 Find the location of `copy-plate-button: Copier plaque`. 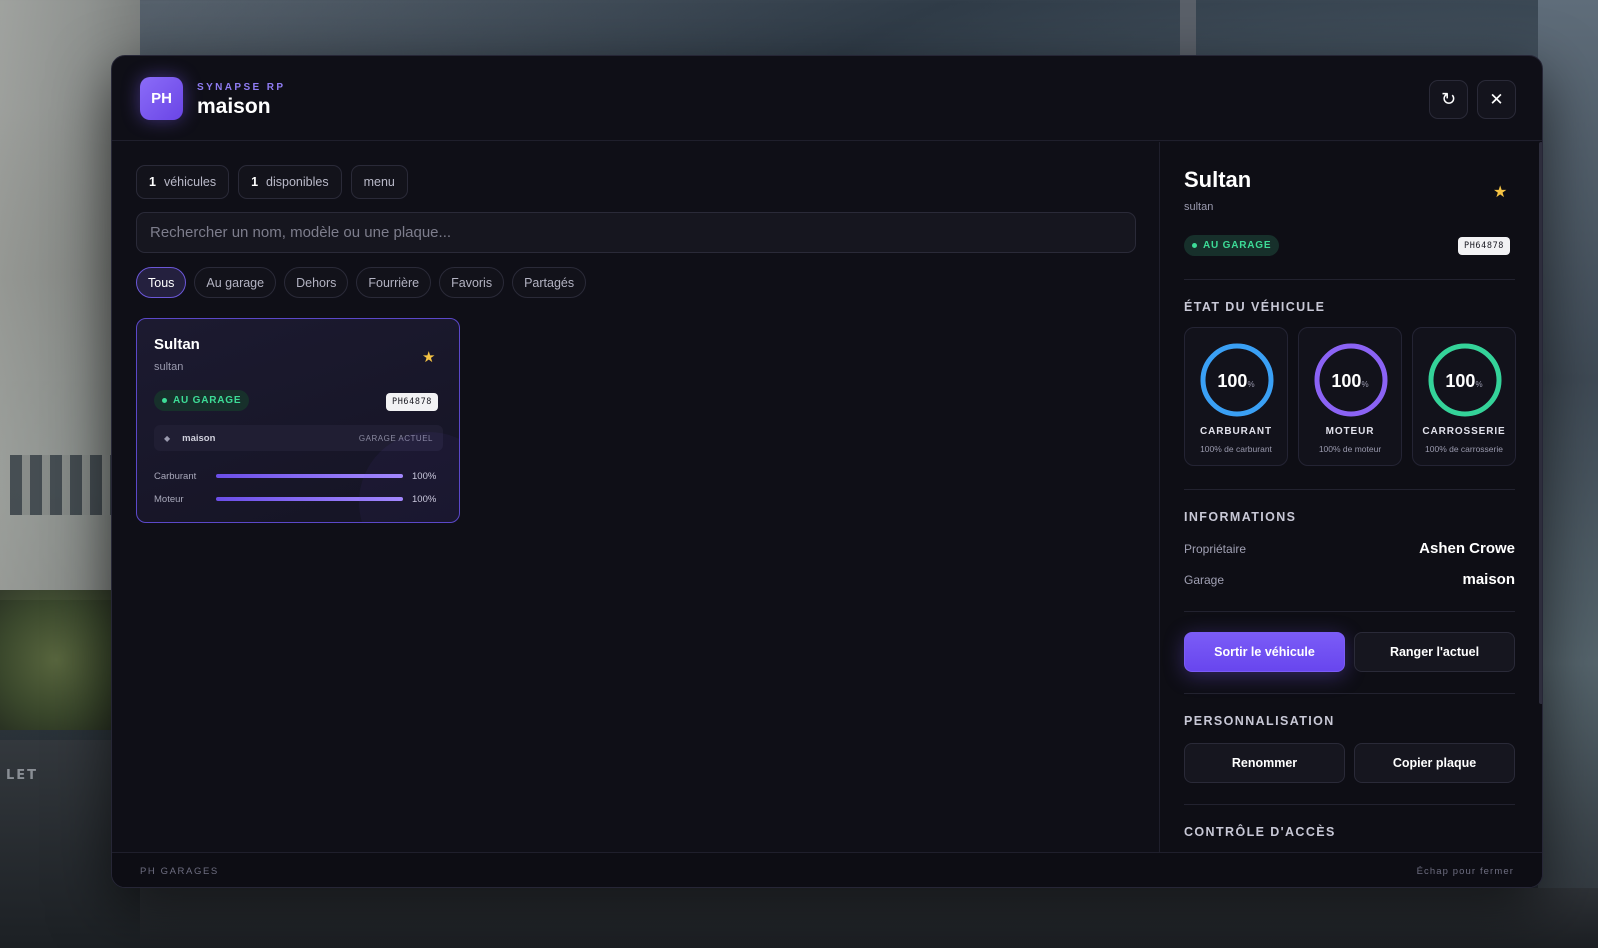

copy-plate-button: Copier plaque is located at coordinates (1434, 763).